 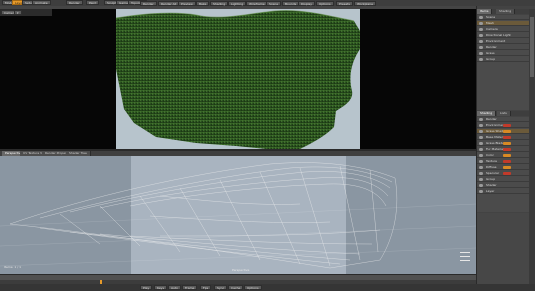 What do you see at coordinates (490, 23) in the screenshot?
I see `items-list-row-label: Mesh` at bounding box center [490, 23].